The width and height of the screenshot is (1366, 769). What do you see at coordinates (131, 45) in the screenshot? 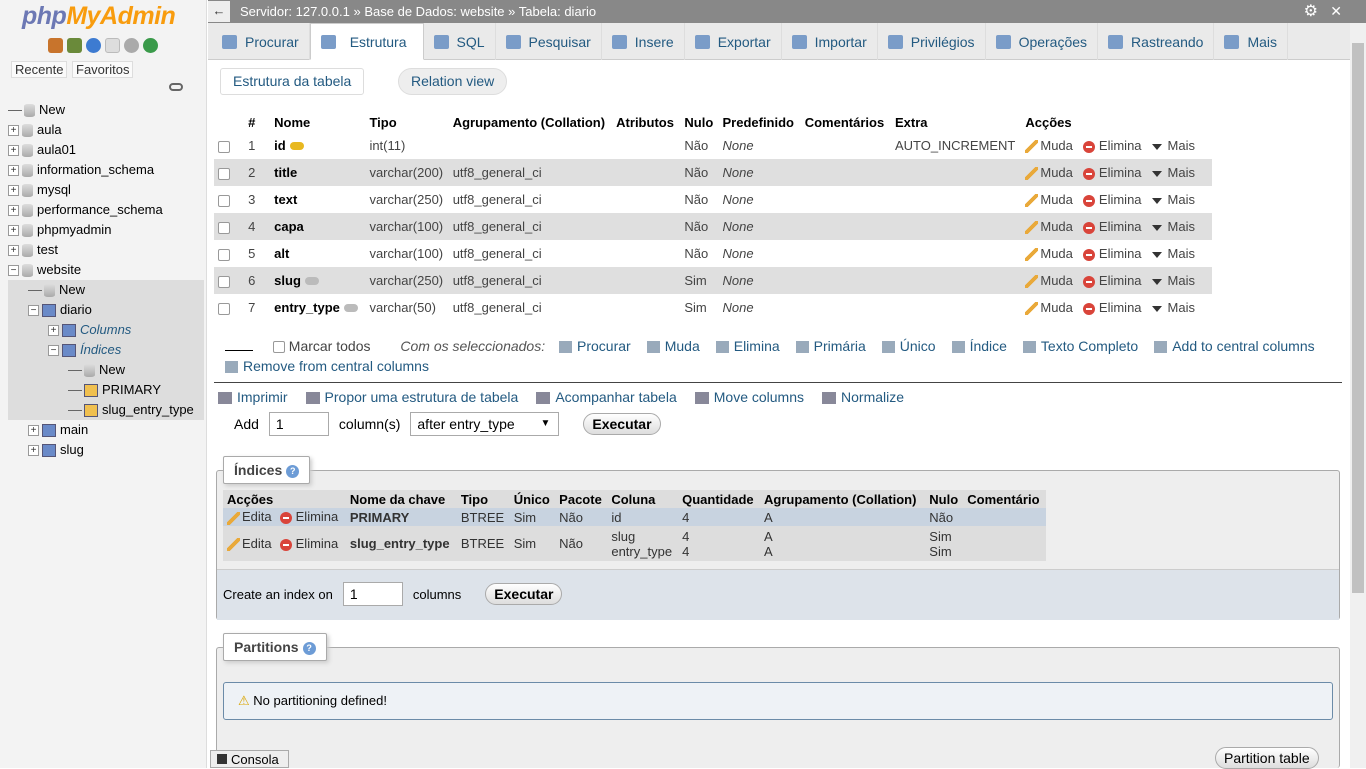
I see `settings-icon` at bounding box center [131, 45].